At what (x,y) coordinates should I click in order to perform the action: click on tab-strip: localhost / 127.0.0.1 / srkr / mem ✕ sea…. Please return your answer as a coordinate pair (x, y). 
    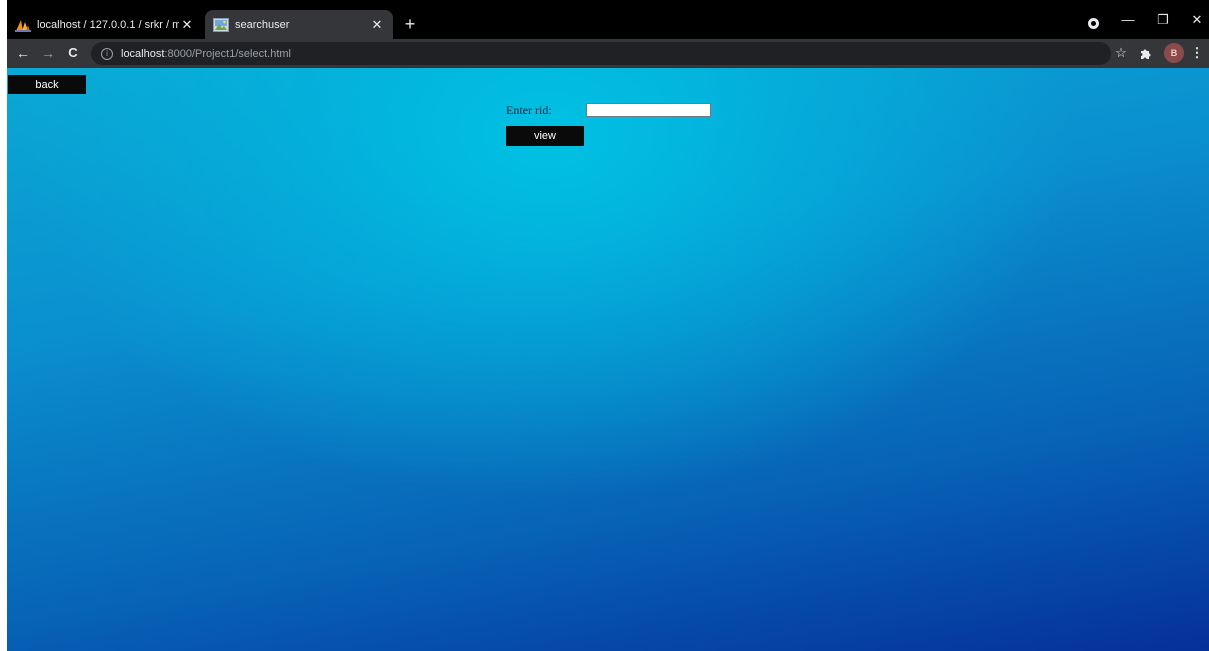
    Looking at the image, I should click on (608, 19).